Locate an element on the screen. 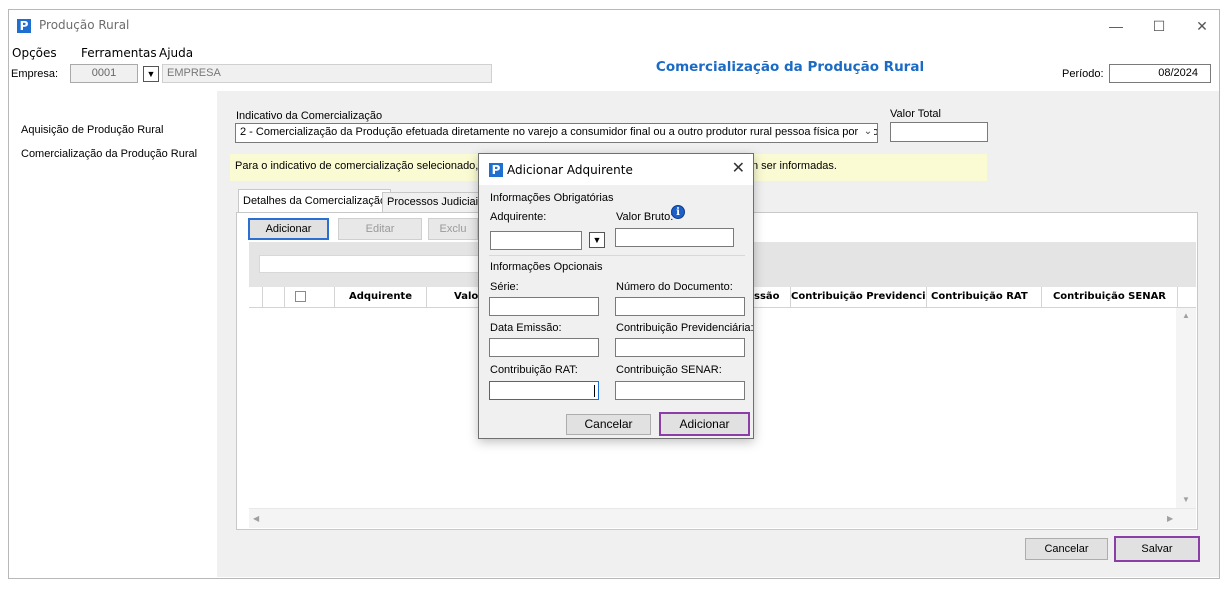  dialog-app-icon: P is located at coordinates (496, 170).